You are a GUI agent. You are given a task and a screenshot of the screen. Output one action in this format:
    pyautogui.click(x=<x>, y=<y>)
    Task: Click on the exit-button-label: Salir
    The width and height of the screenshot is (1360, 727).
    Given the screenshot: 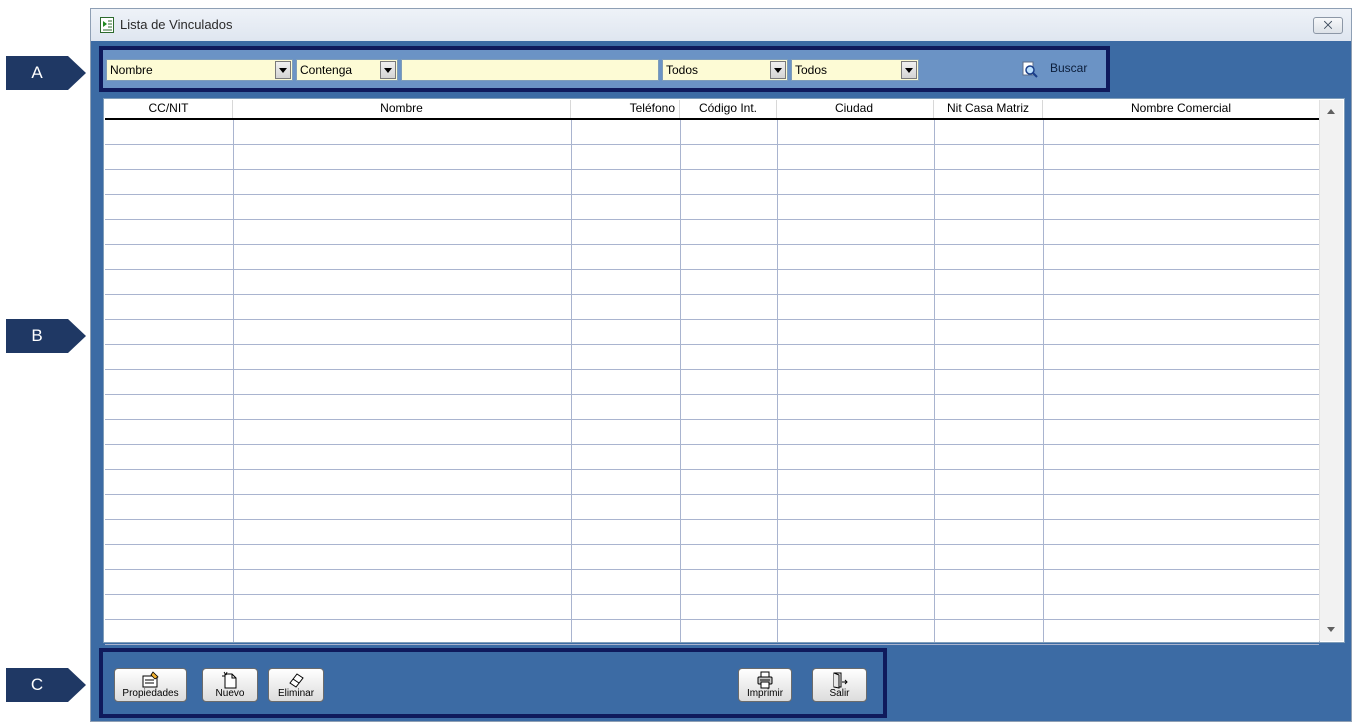 What is the action you would take?
    pyautogui.click(x=839, y=693)
    